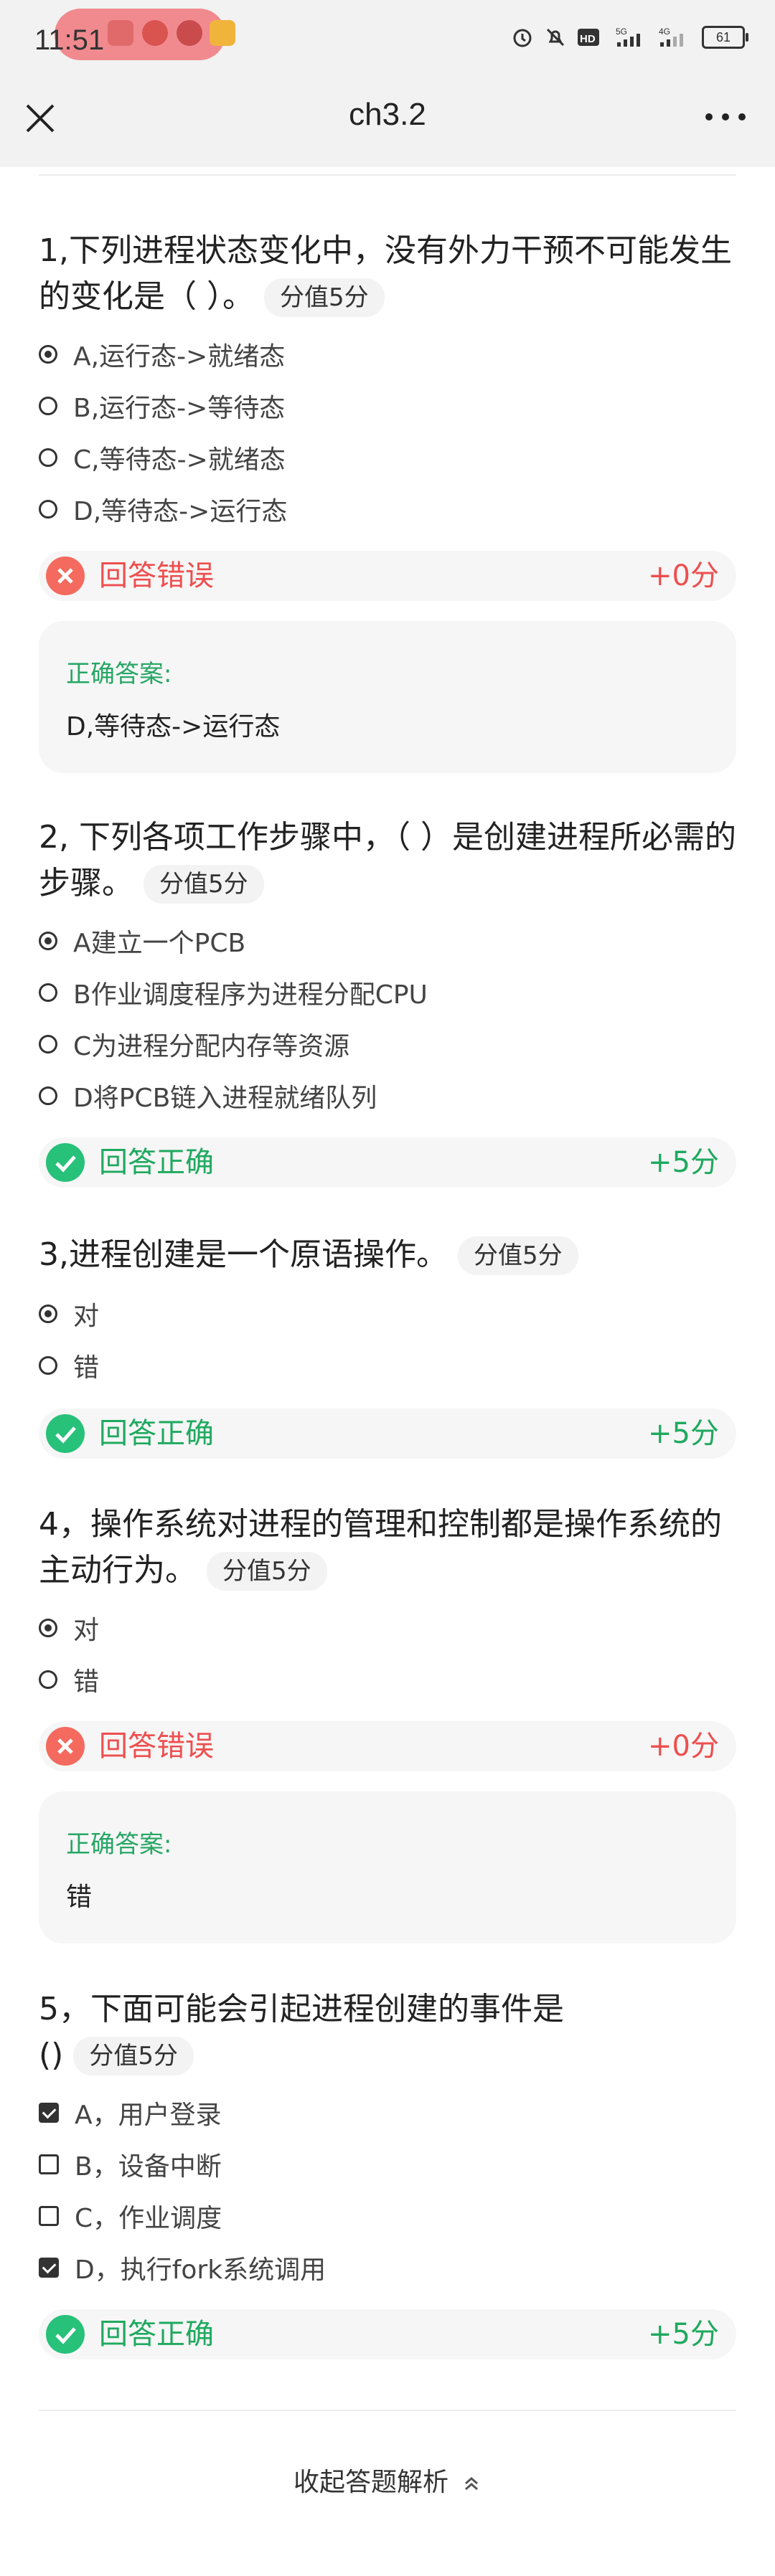  I want to click on mute-icon, so click(555, 37).